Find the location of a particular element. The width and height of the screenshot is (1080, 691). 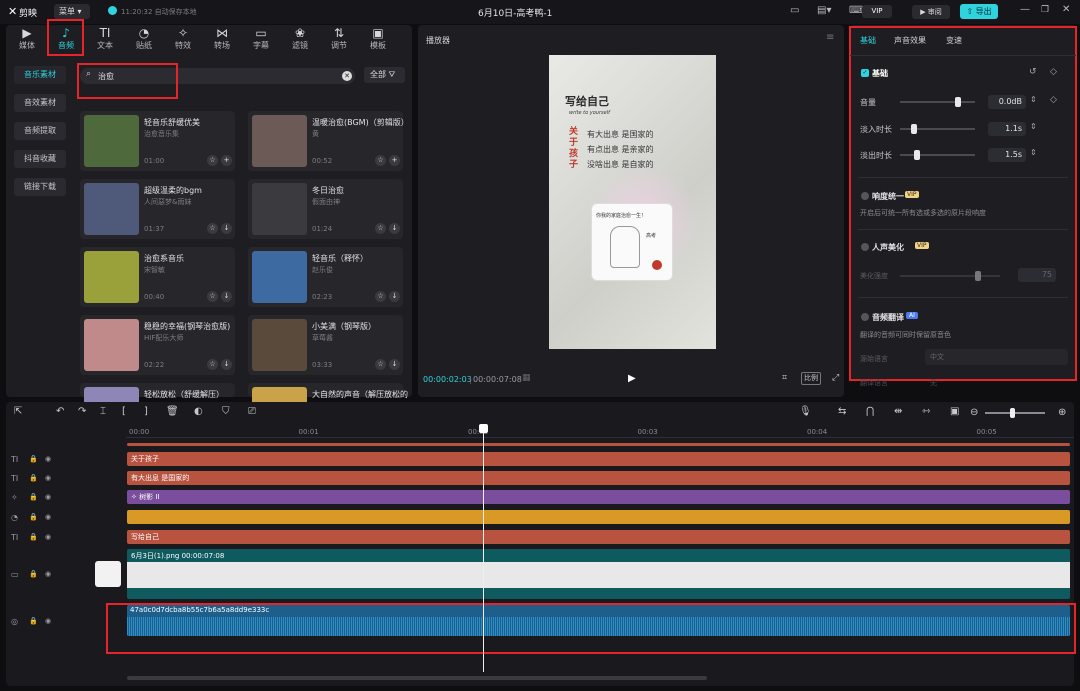

fadeout-value: 1.5s is located at coordinates (1007, 155).